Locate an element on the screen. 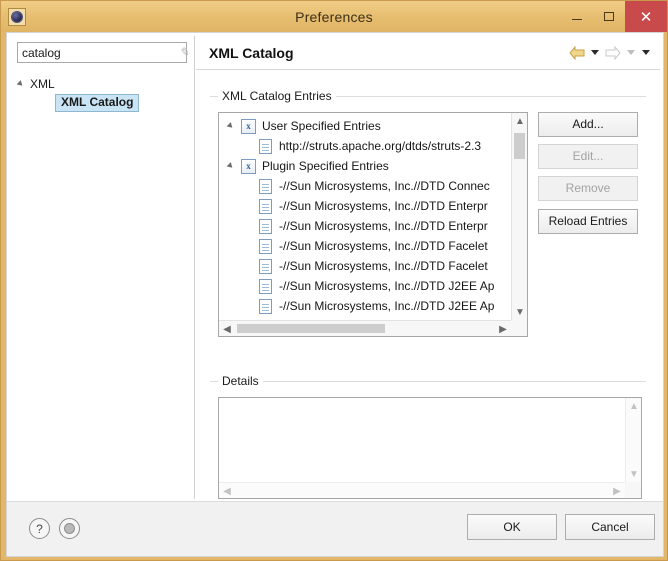 The image size is (668, 561). title-bar: Preferences ✕ is located at coordinates (334, 16).